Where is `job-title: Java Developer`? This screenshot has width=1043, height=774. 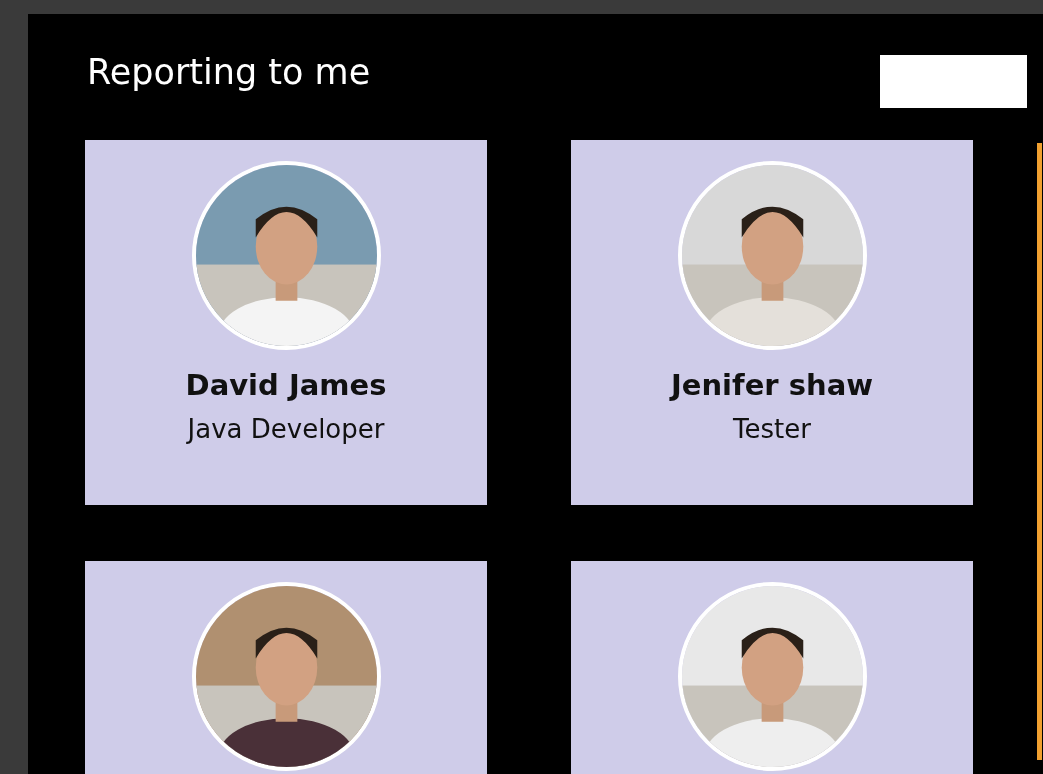 job-title: Java Developer is located at coordinates (286, 429).